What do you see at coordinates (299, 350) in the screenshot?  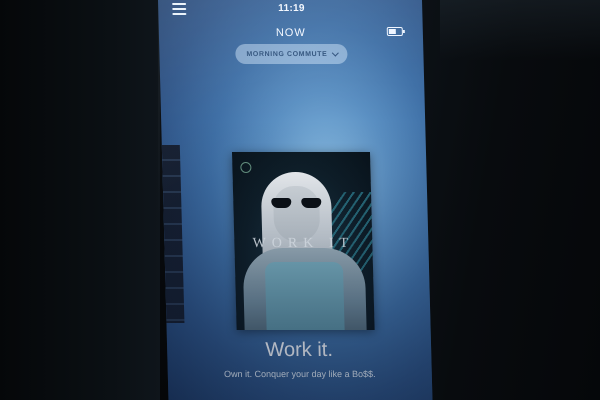 I see `track-title: Work it.` at bounding box center [299, 350].